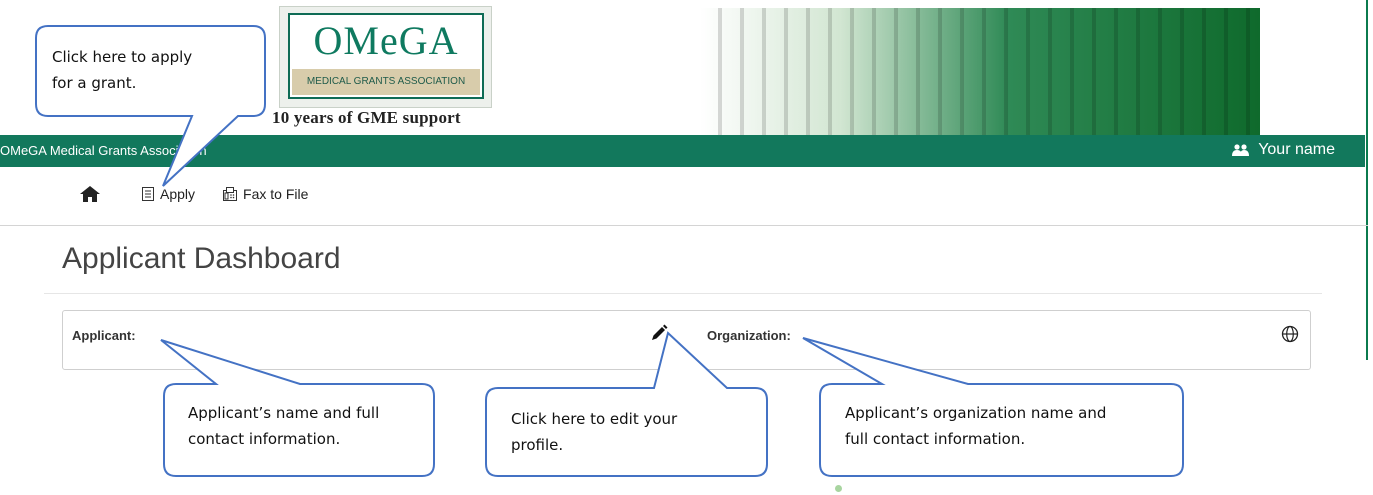 The image size is (1373, 495). I want to click on page-title: Applicant Dashboard, so click(201, 258).